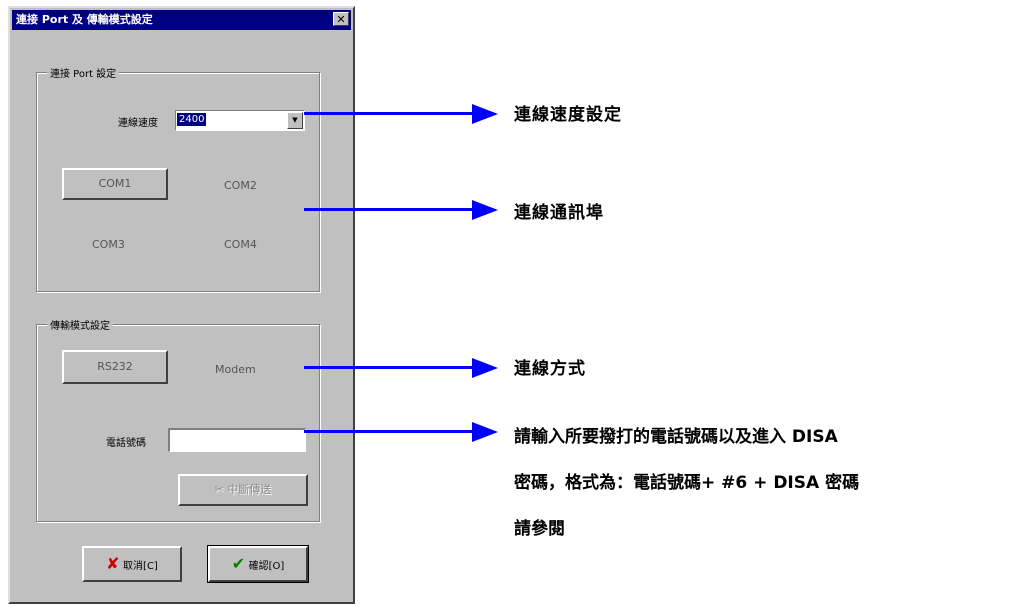 The width and height of the screenshot is (1023, 606). I want to click on phone-number-input, so click(237, 440).